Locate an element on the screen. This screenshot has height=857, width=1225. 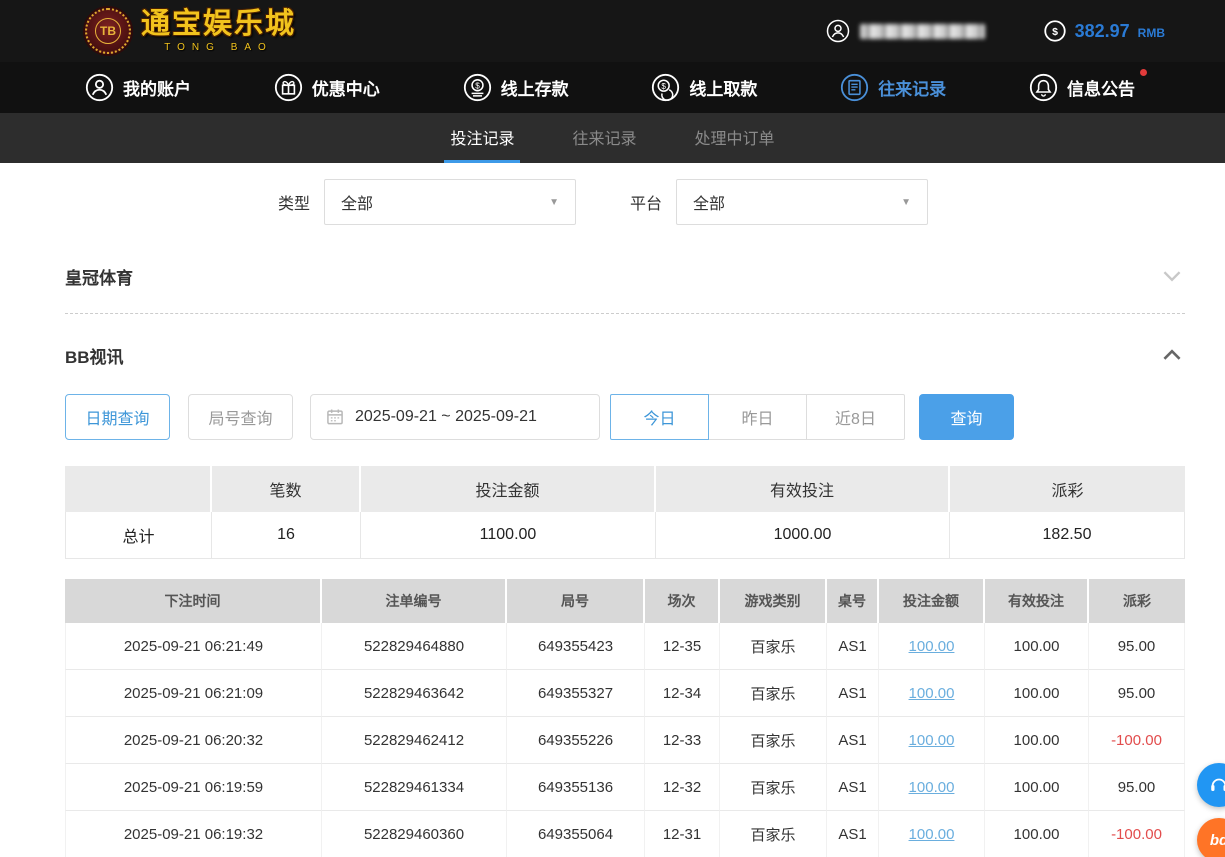
chevron-down-icon is located at coordinates (1172, 276).